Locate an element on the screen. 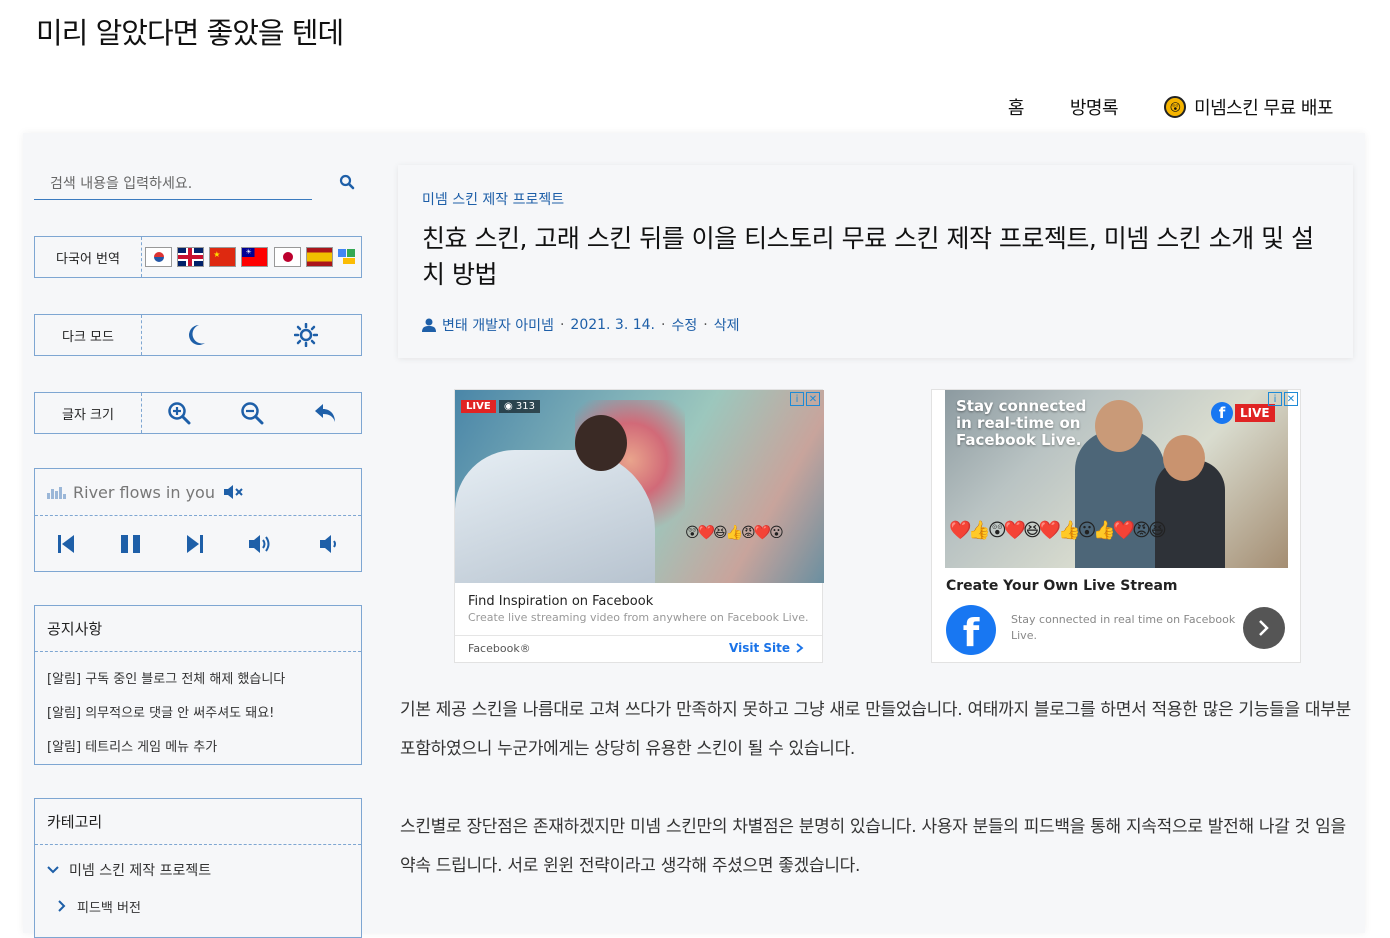 This screenshot has height=938, width=1390. category-widget: 카테고리 미넴 스킨 제작 프로젝트 피드백 버전 is located at coordinates (198, 868).